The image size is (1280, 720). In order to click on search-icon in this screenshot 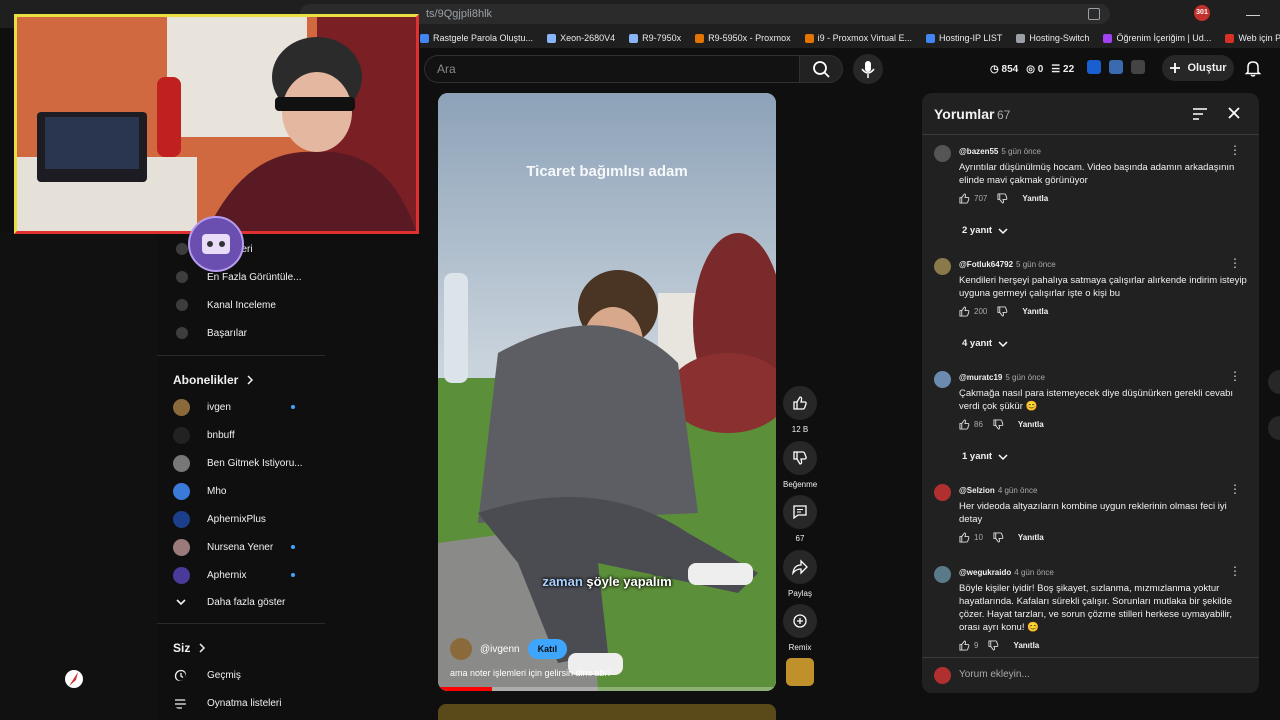, I will do `click(821, 69)`.